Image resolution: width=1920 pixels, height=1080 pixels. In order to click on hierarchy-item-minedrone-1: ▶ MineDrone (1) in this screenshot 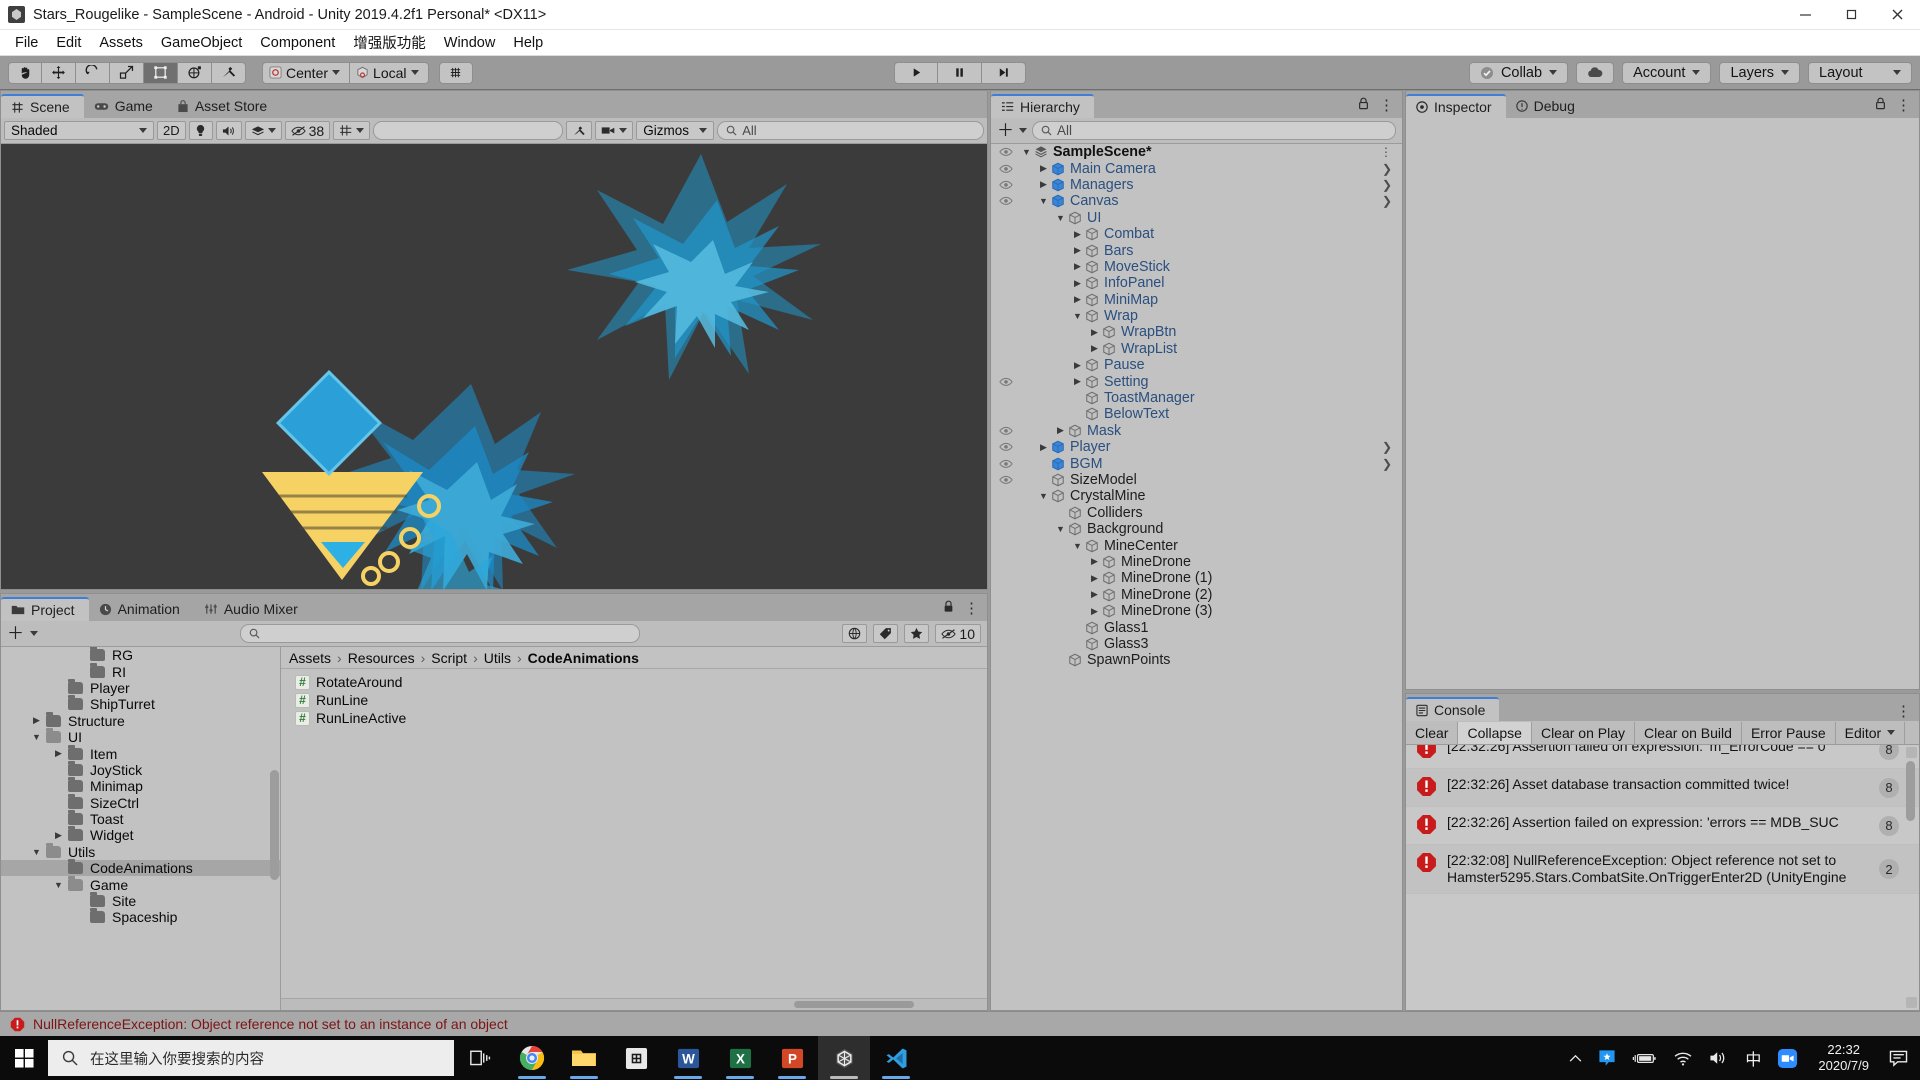, I will do `click(1196, 578)`.